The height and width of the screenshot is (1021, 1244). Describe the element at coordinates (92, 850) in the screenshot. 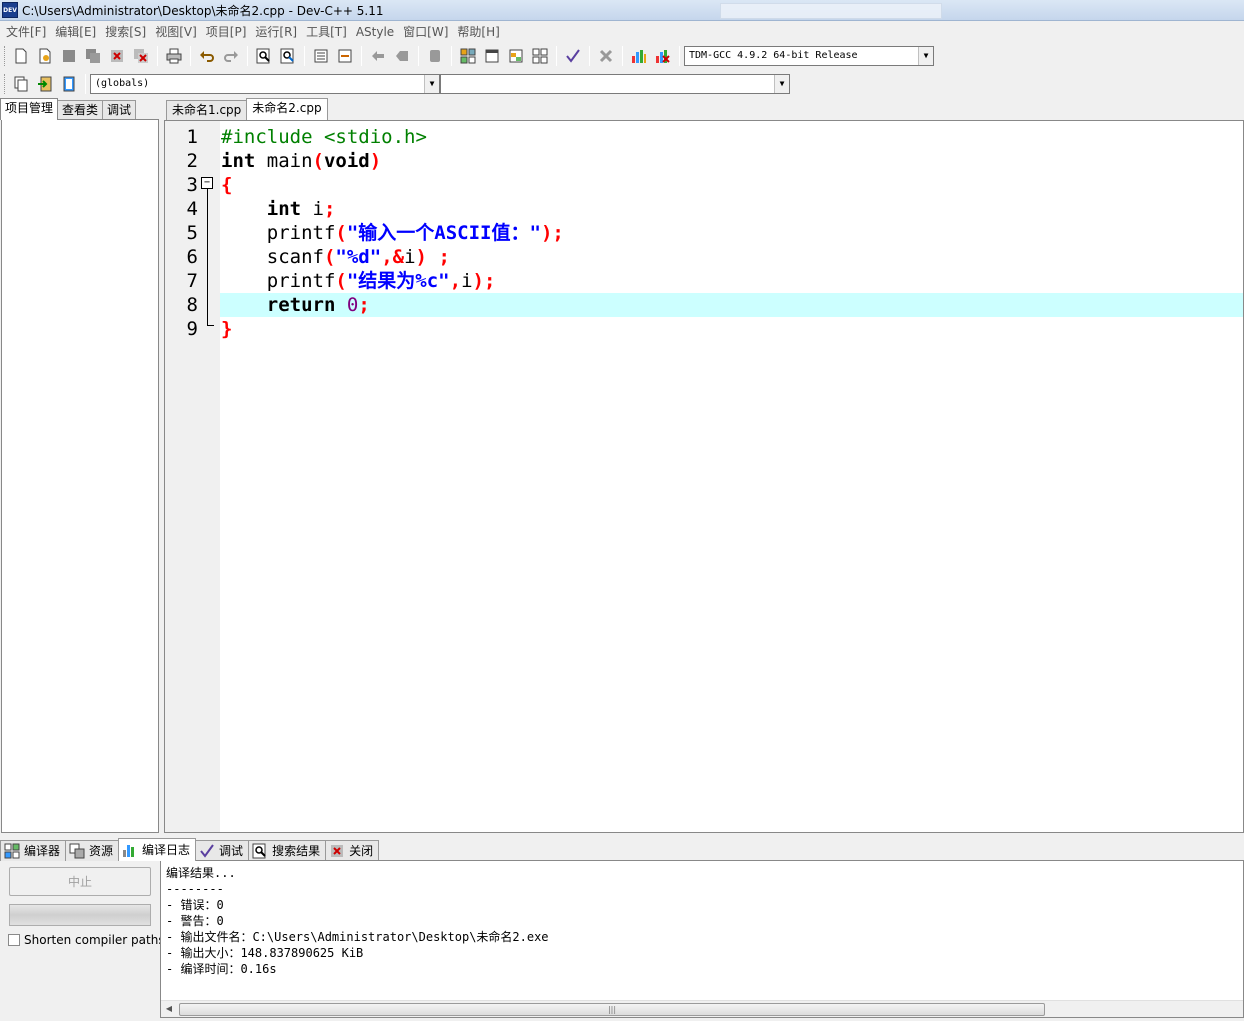

I see `tab-resources: 资源` at that location.